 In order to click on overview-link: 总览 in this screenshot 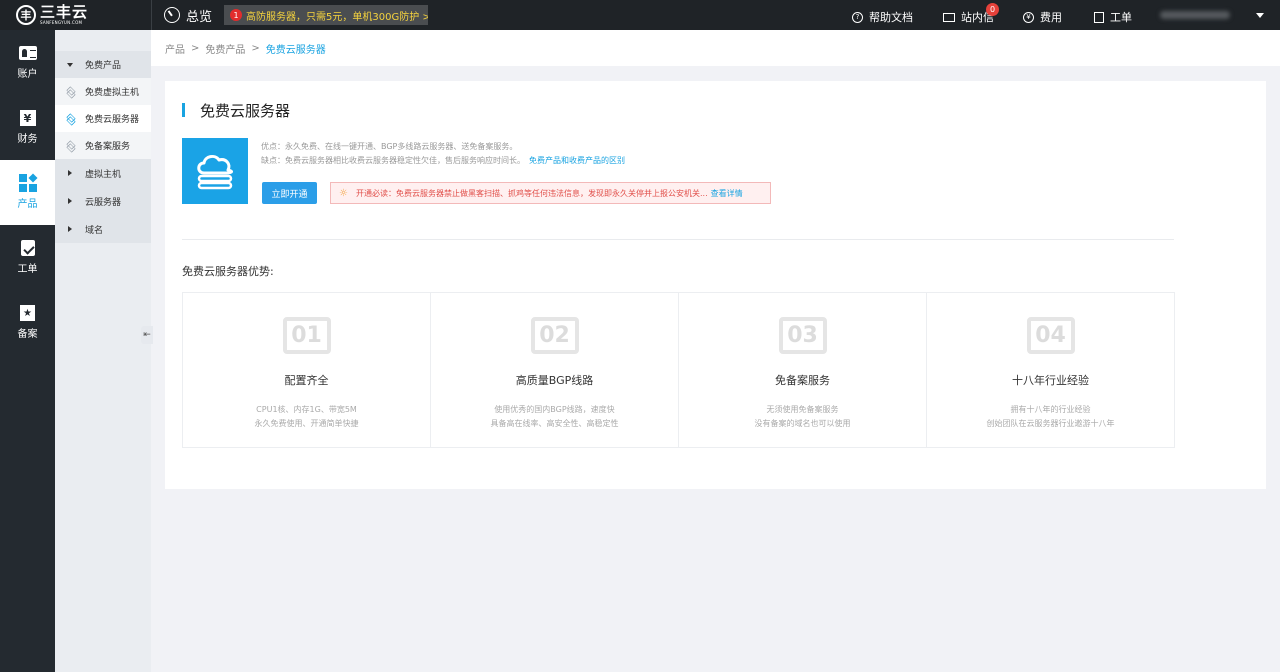, I will do `click(188, 15)`.